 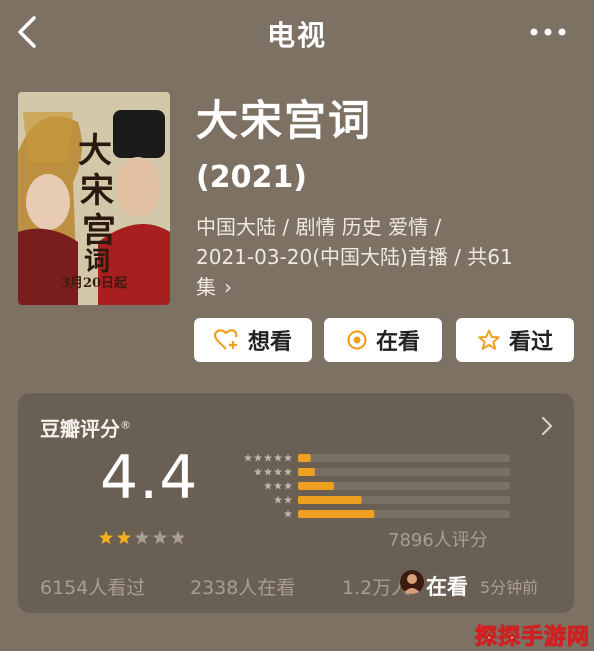 I want to click on watching-button: 在看, so click(x=383, y=340).